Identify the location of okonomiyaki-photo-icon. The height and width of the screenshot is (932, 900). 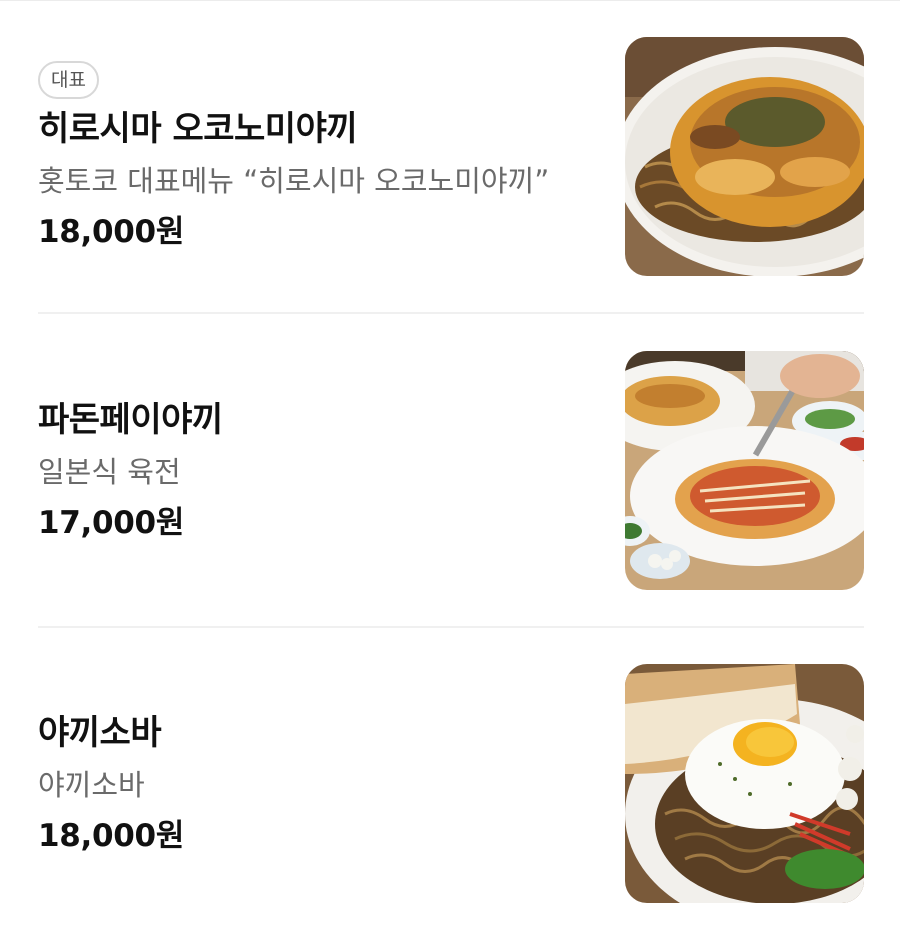
(744, 156).